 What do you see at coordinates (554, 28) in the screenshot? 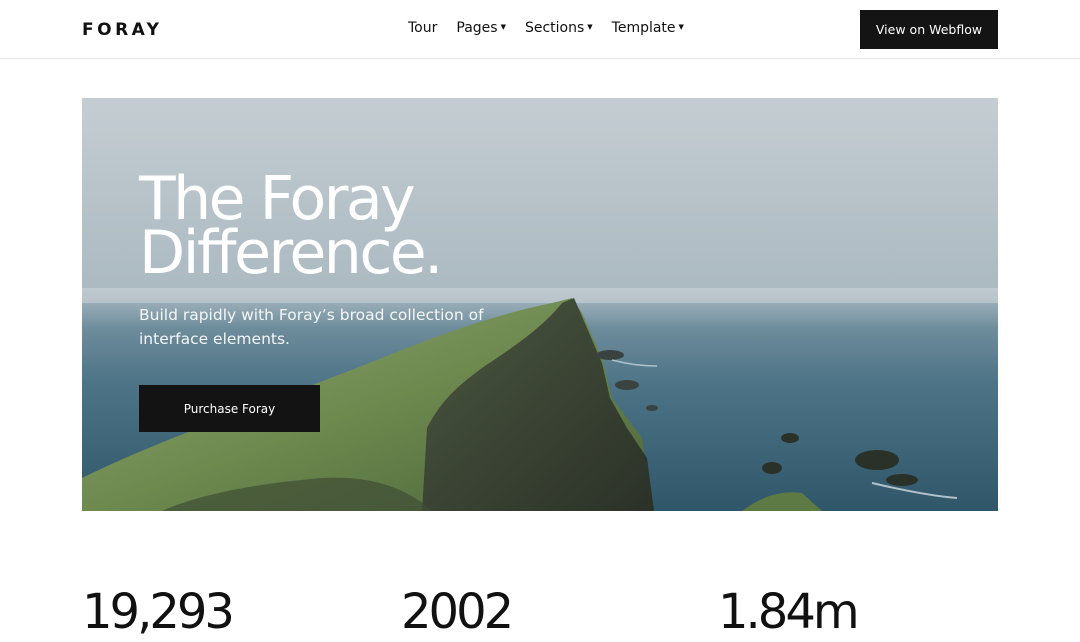
I see `nav-link-label: Sections` at bounding box center [554, 28].